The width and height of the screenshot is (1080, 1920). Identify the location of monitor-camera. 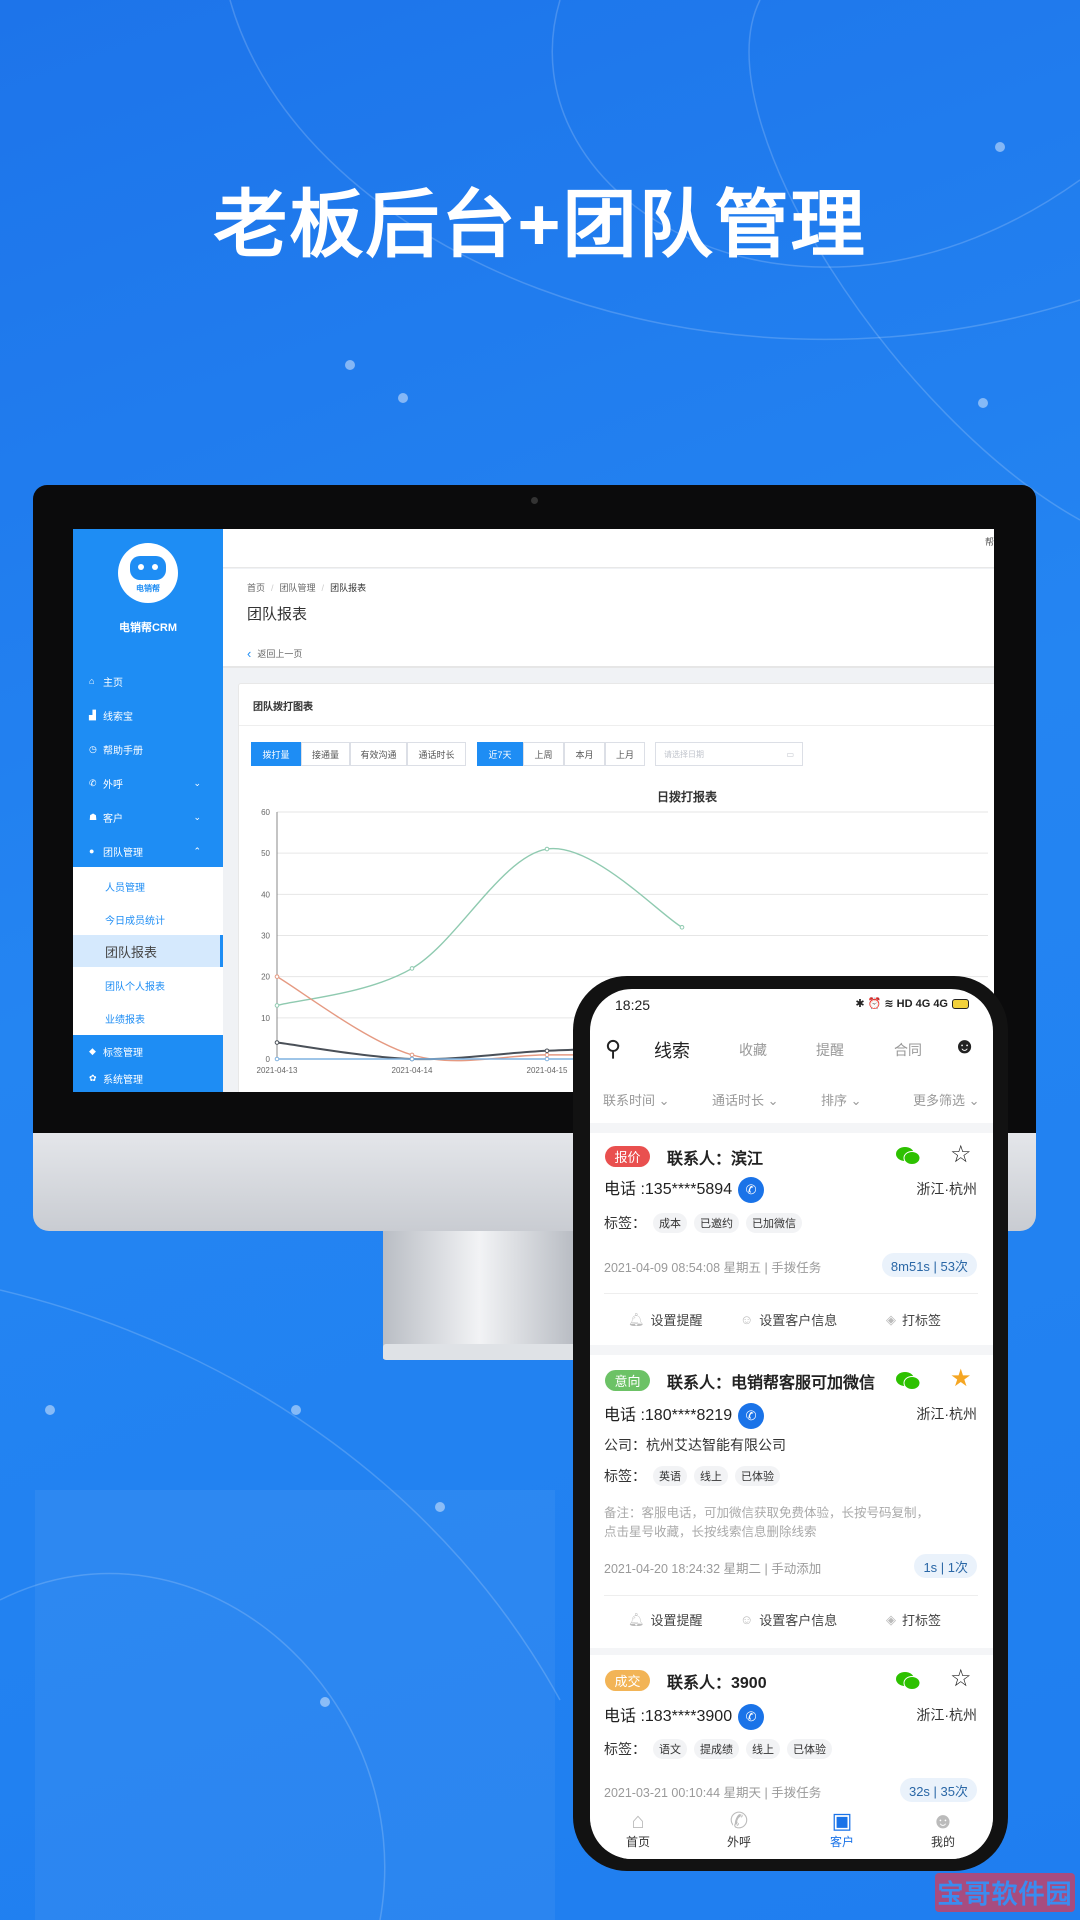
(534, 500).